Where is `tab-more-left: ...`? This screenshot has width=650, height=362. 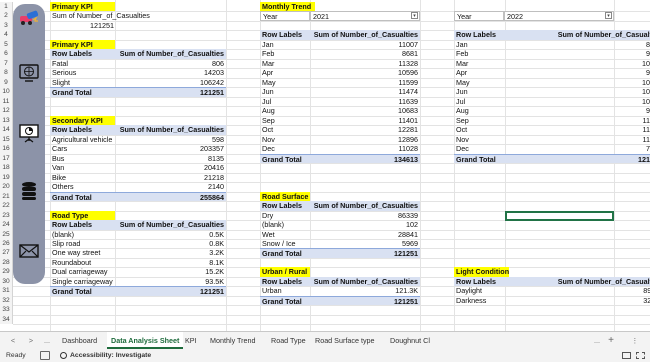 tab-more-left: ... is located at coordinates (47, 340).